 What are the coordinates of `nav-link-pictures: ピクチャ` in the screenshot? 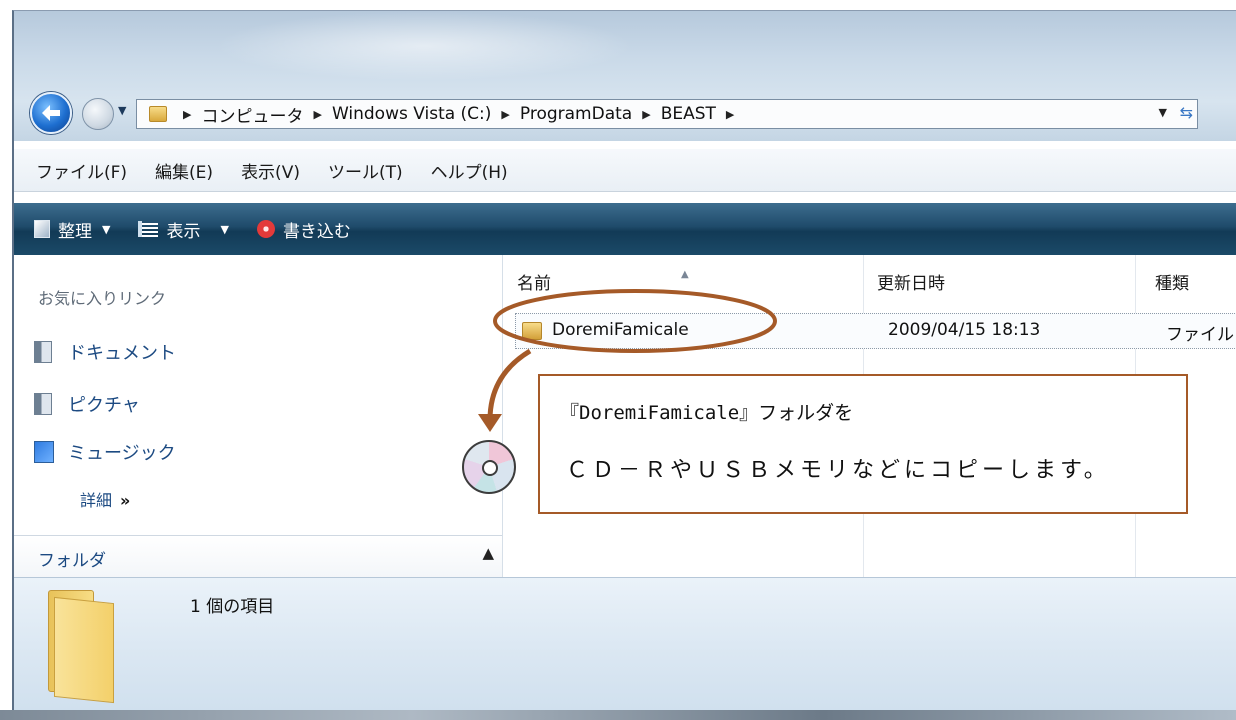 It's located at (87, 404).